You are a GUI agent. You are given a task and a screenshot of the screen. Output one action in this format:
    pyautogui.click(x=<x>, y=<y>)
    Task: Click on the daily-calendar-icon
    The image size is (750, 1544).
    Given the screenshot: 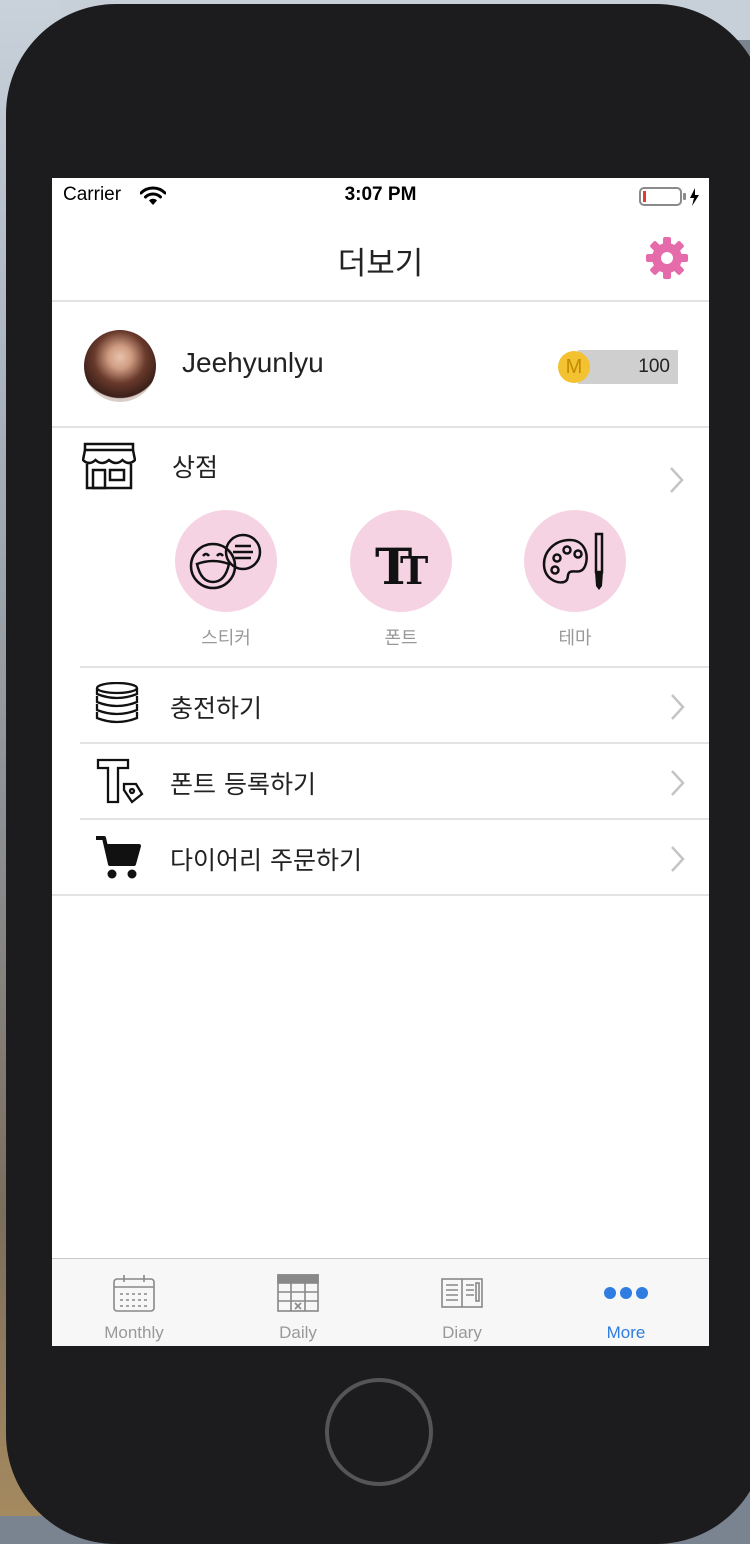 What is the action you would take?
    pyautogui.click(x=298, y=1293)
    